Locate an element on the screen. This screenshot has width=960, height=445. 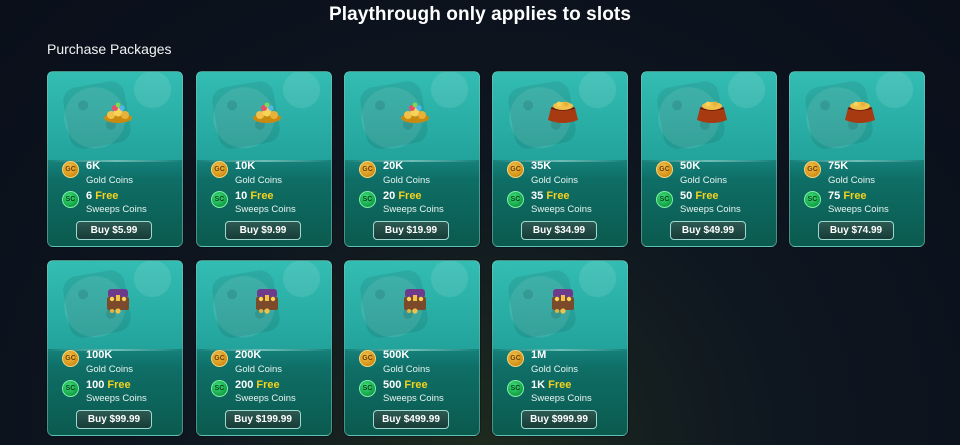
sweeps-coin-amount: 200 Free is located at coordinates (257, 385).